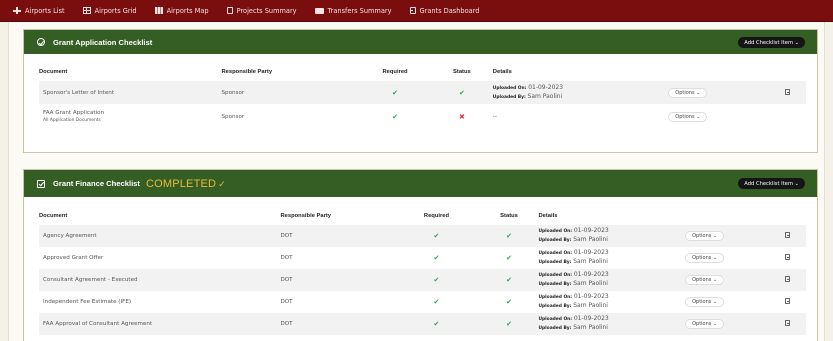 The image size is (833, 341). I want to click on column-header: Required, so click(436, 216).